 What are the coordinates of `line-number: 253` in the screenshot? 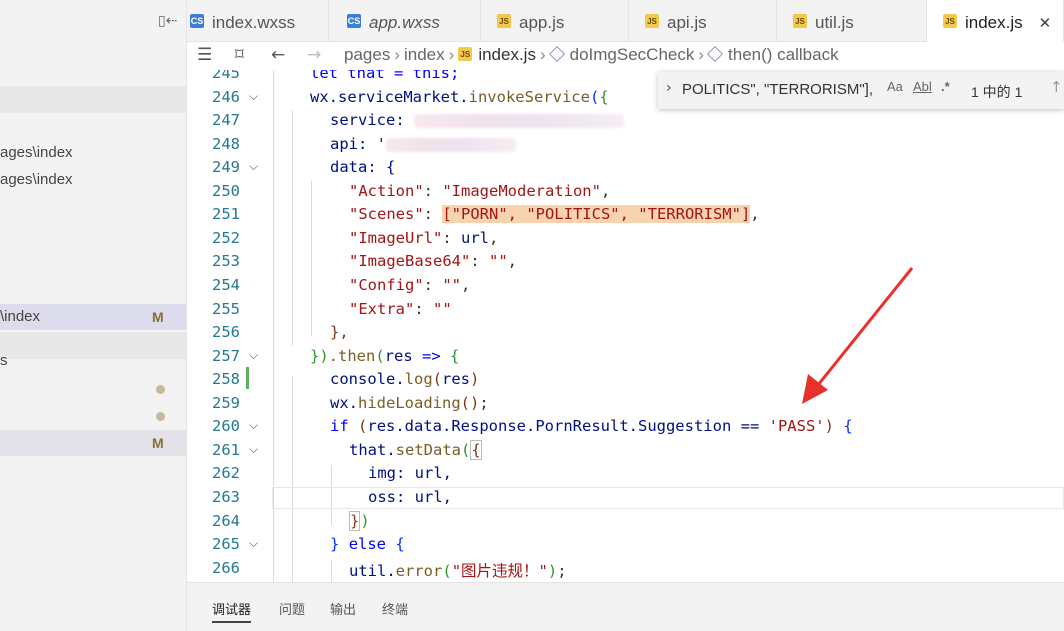 It's located at (226, 261).